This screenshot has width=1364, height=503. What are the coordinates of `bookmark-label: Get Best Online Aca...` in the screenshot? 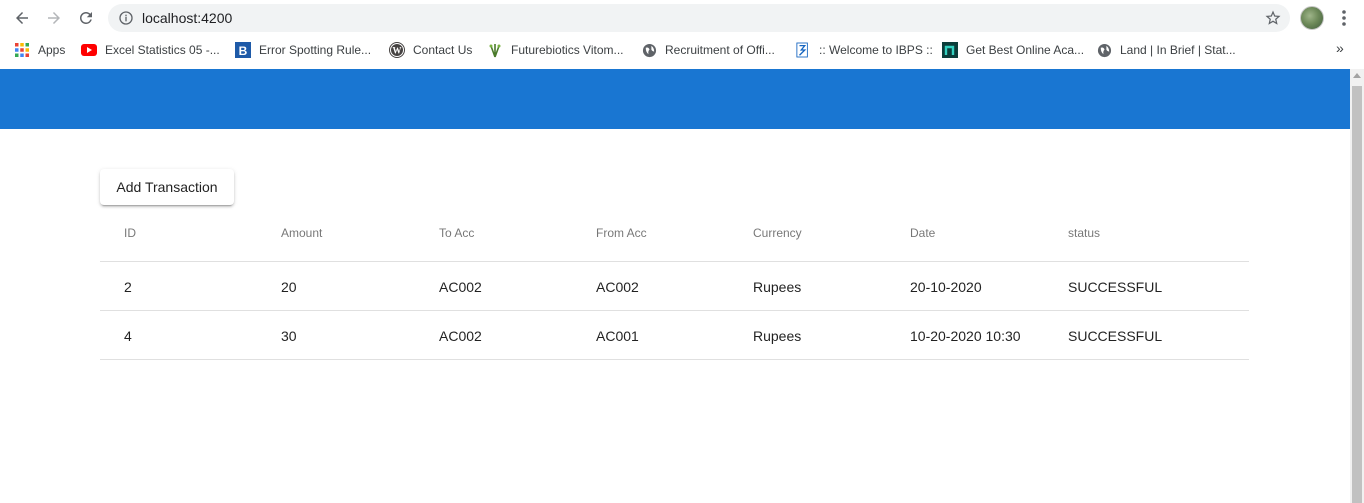 It's located at (1025, 50).